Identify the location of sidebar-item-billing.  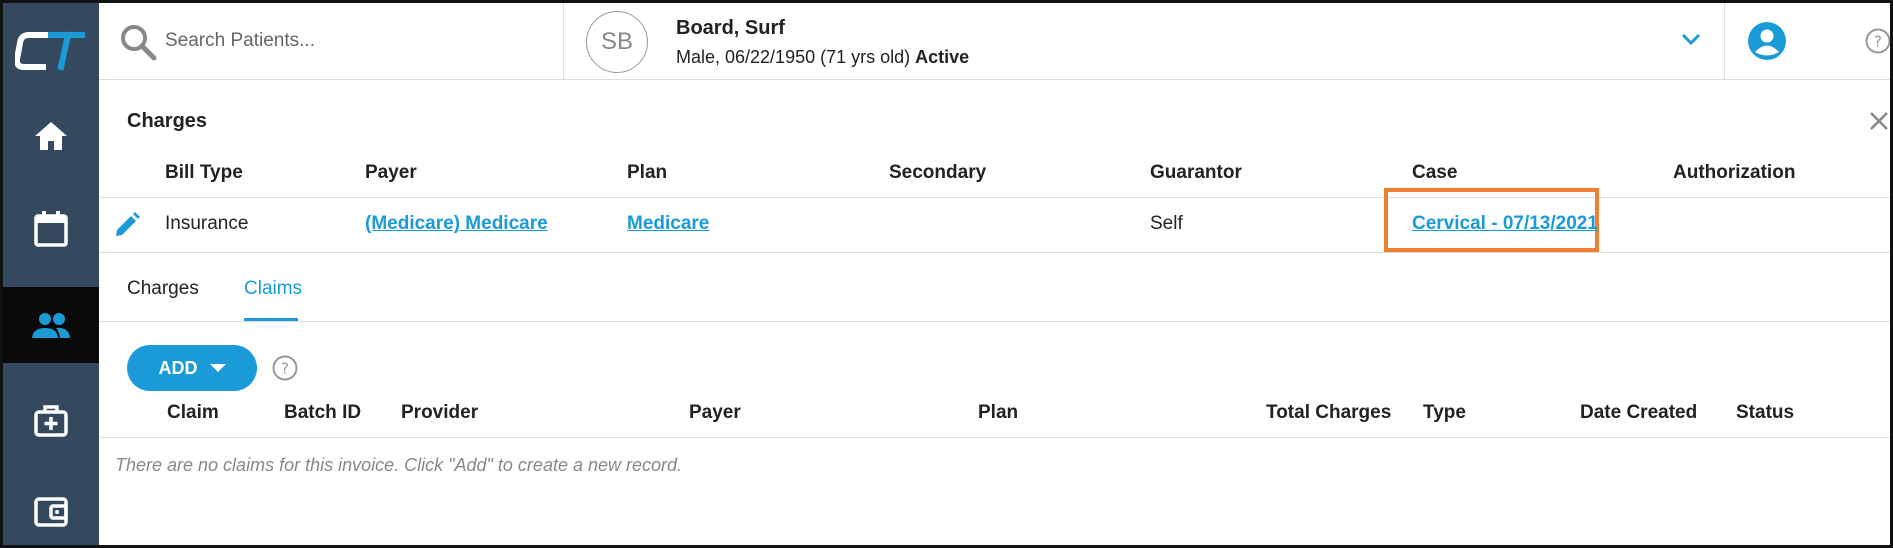
(51, 509).